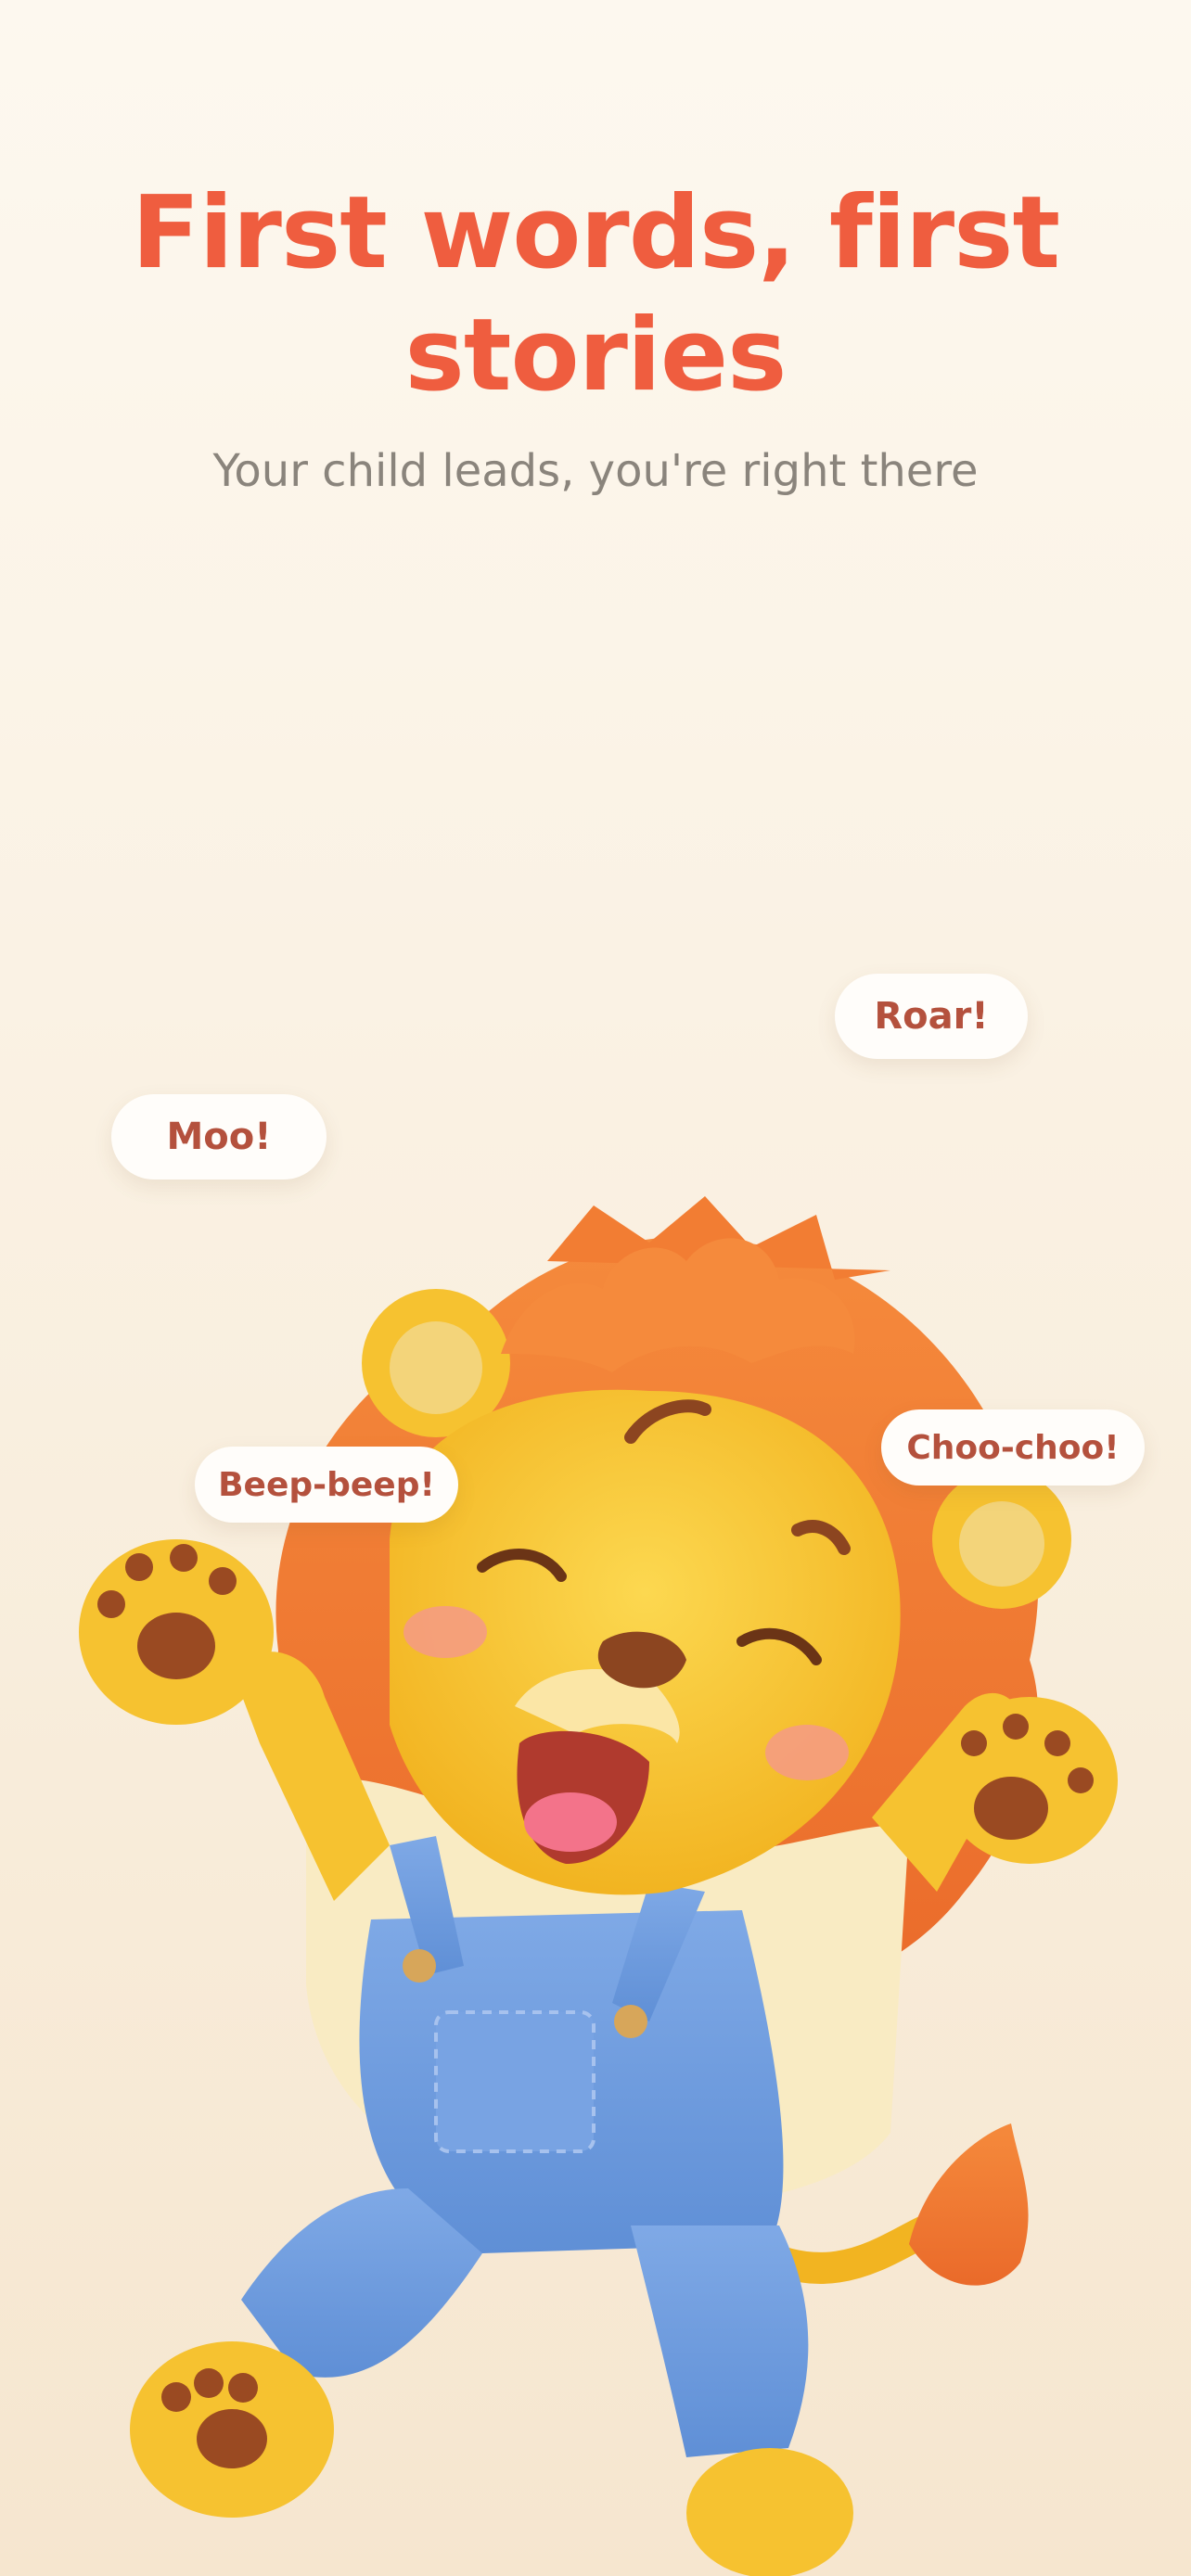 The image size is (1191, 2576). I want to click on page-title: First words, first stories, so click(595, 294).